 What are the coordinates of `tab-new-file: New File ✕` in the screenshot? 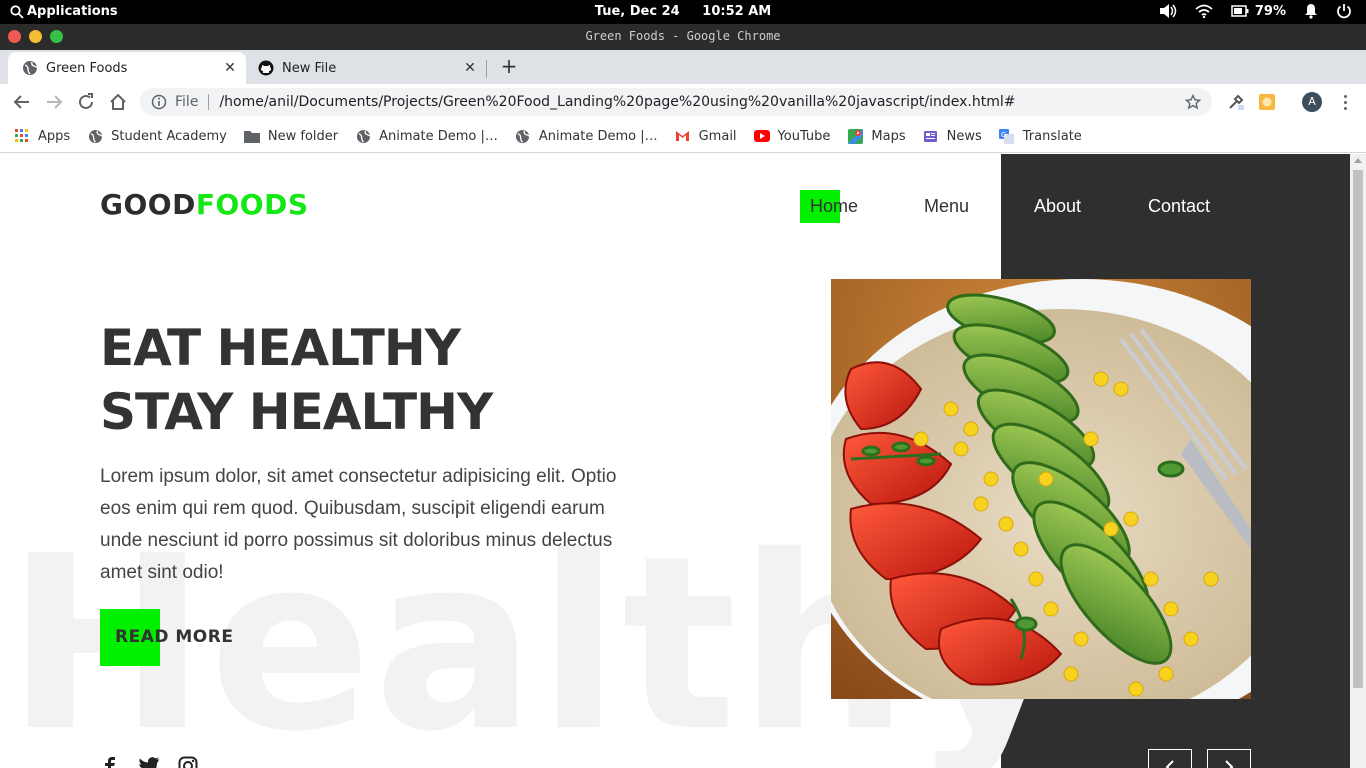 It's located at (368, 68).